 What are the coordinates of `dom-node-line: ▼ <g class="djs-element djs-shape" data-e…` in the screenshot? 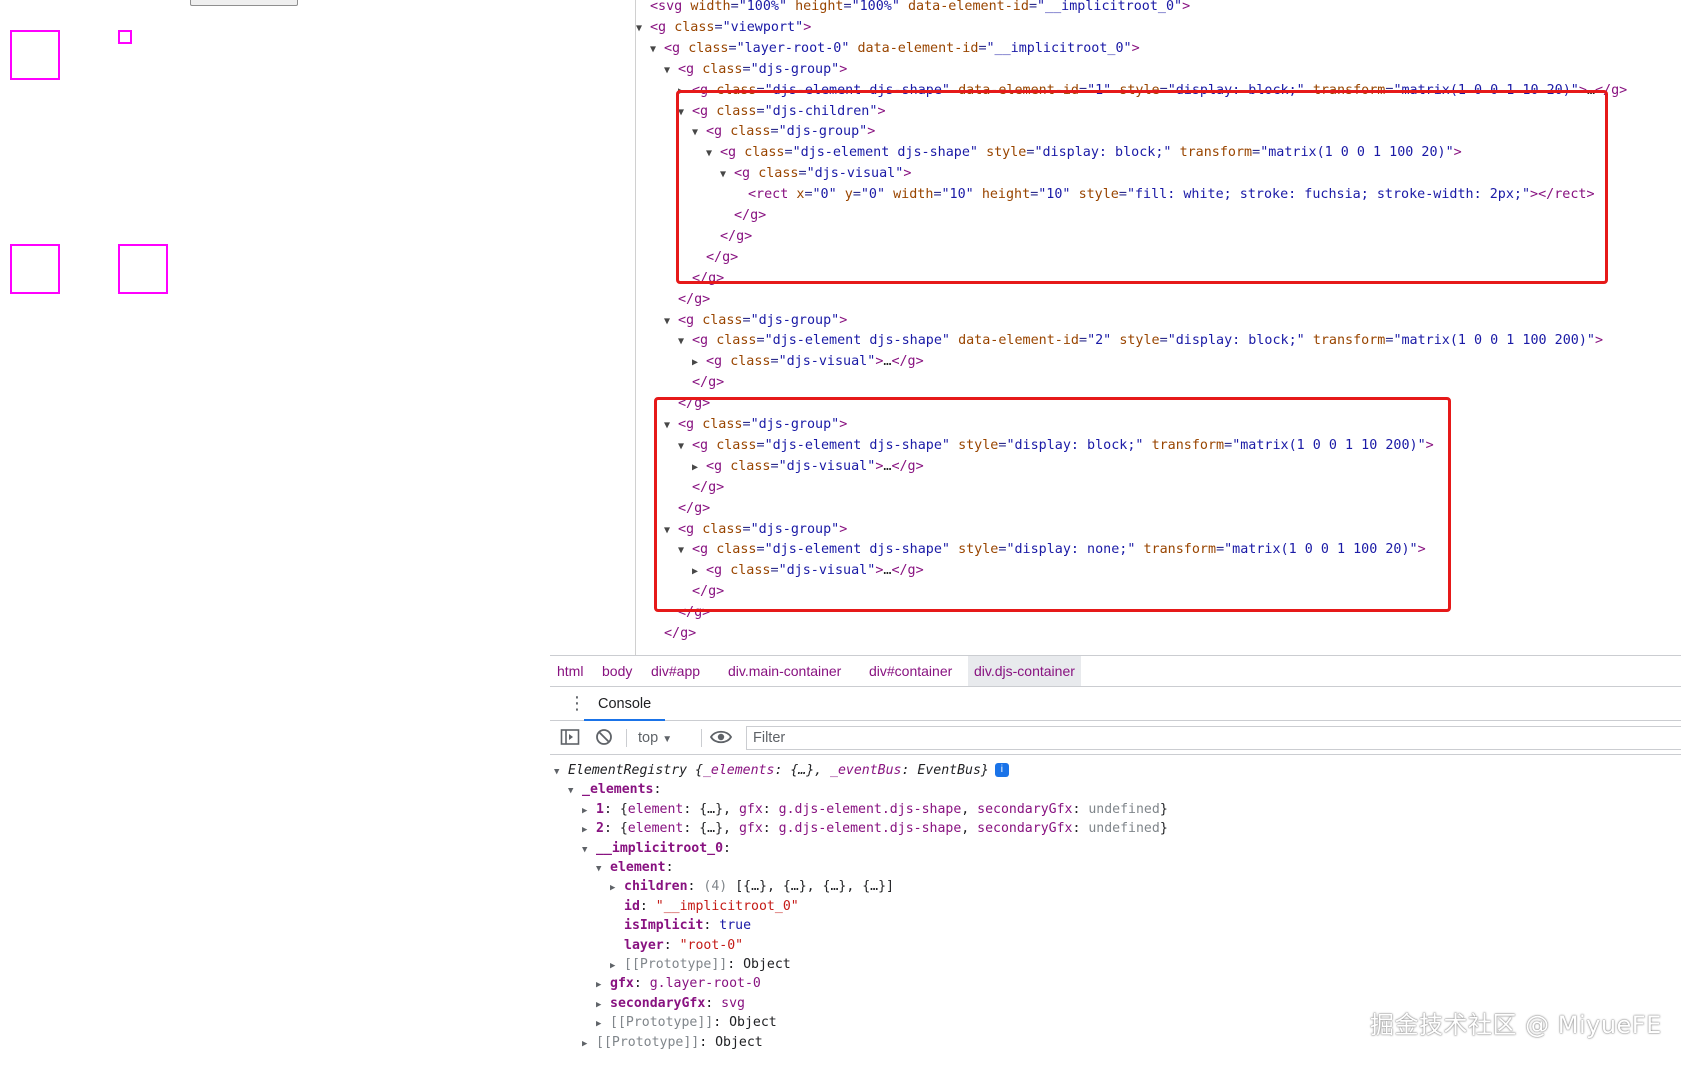 It's located at (1140, 340).